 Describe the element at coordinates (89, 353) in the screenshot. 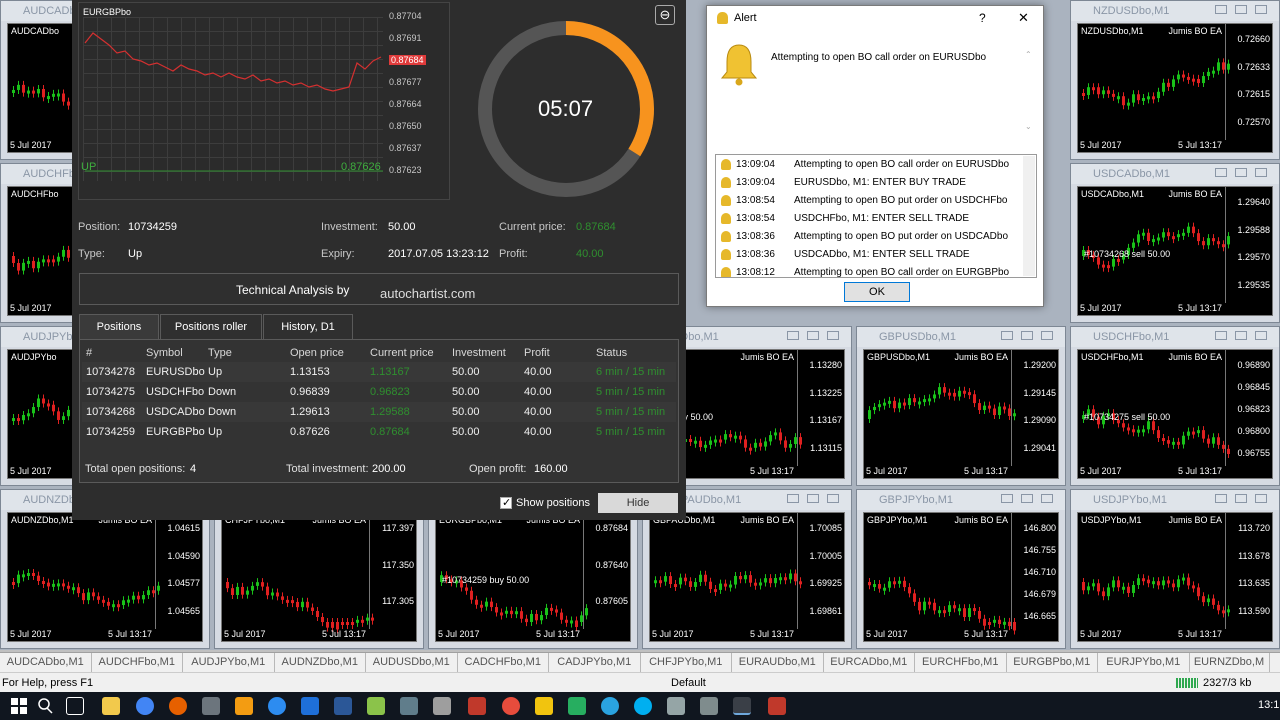

I see `column-header: #` at that location.